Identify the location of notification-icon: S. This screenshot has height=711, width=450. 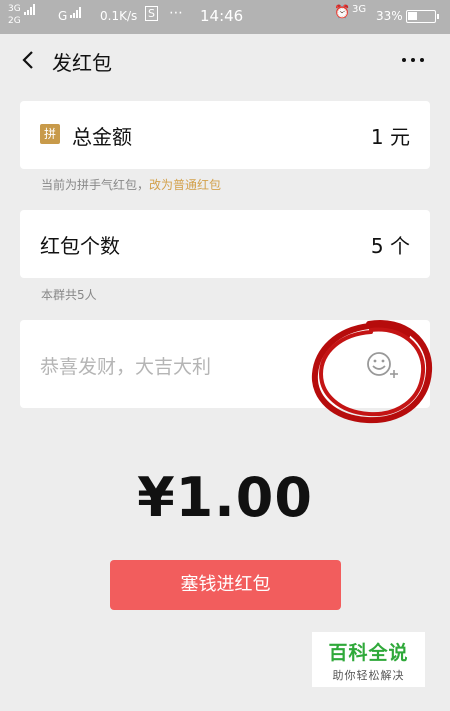
(151, 13).